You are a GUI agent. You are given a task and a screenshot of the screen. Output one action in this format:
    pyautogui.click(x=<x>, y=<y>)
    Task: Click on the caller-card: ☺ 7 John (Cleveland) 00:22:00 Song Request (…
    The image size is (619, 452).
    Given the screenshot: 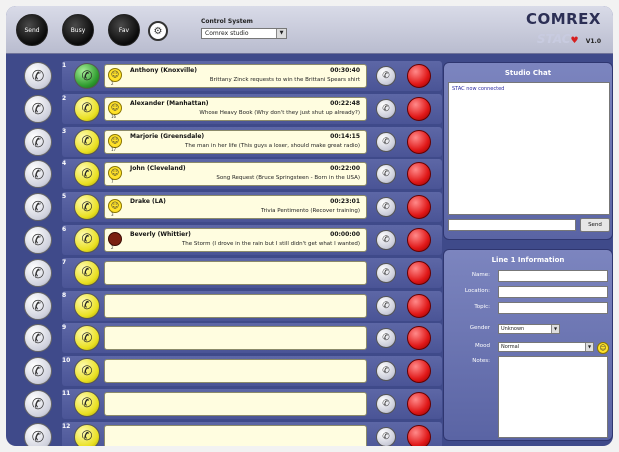 What is the action you would take?
    pyautogui.click(x=235, y=174)
    